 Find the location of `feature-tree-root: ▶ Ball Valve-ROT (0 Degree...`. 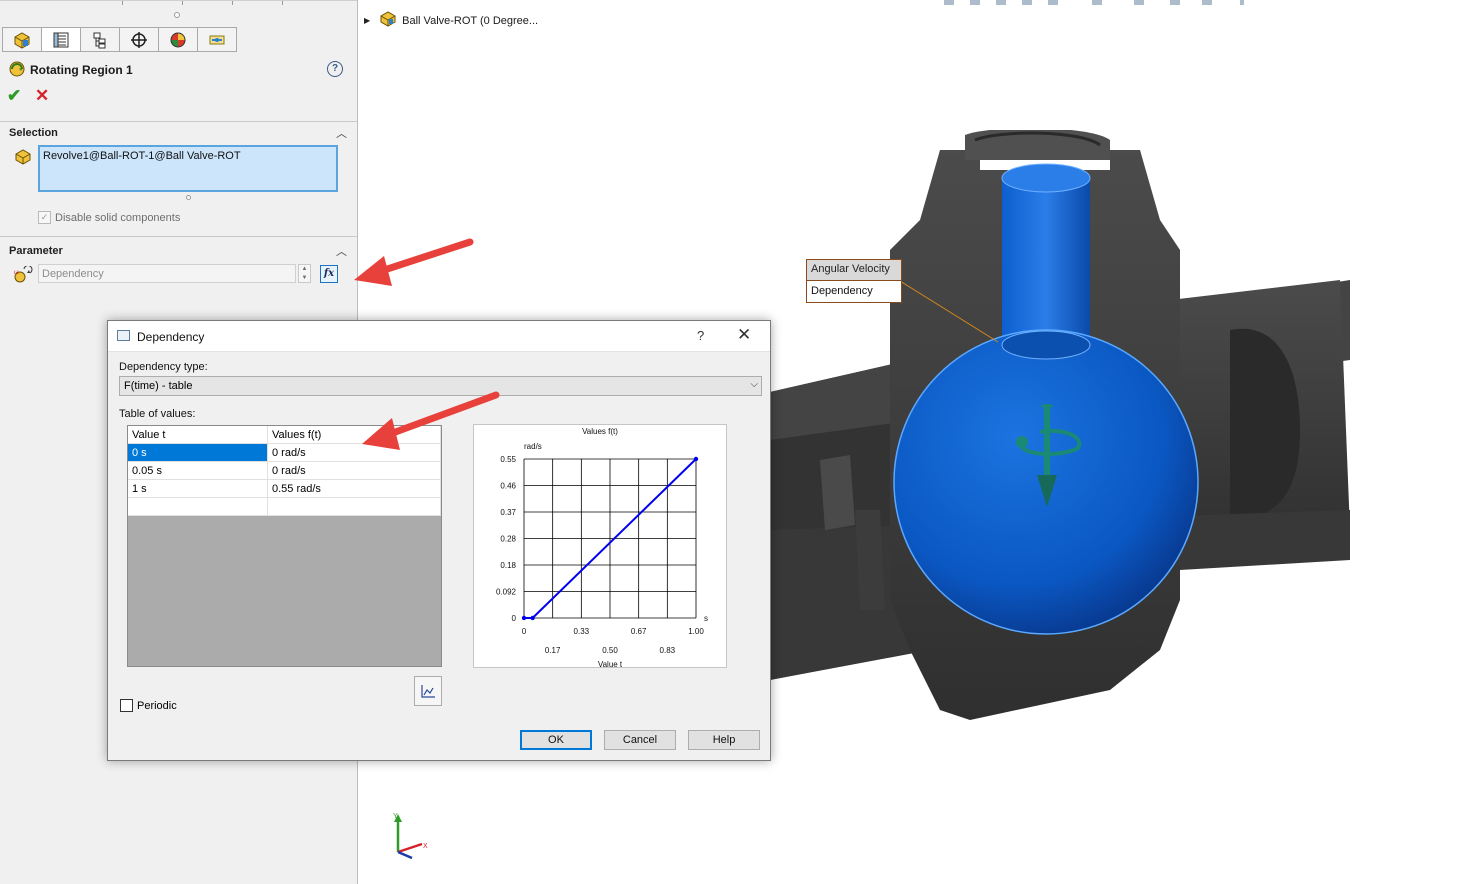

feature-tree-root: ▶ Ball Valve-ROT (0 Degree... is located at coordinates (451, 20).